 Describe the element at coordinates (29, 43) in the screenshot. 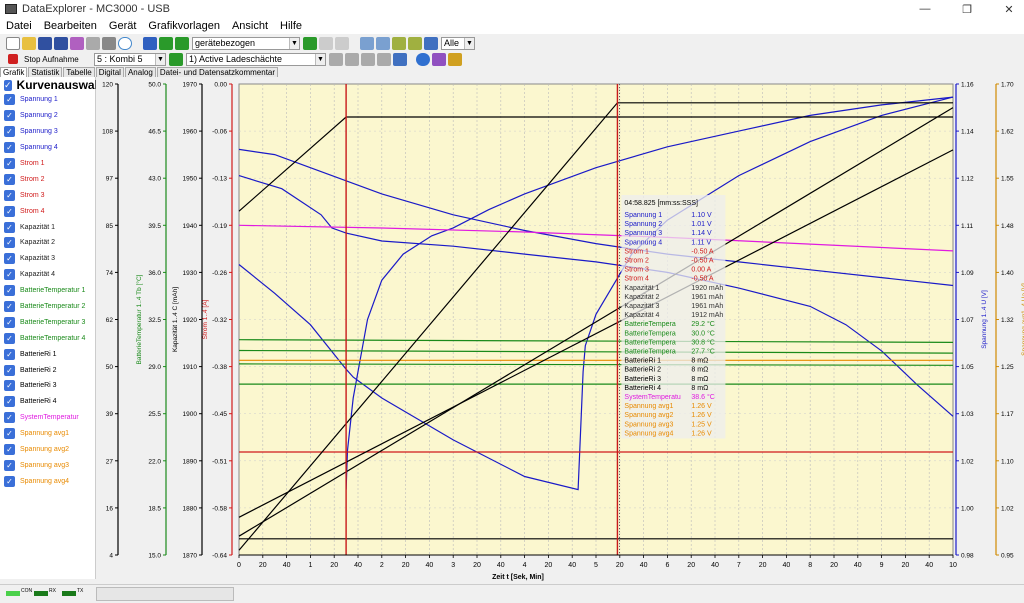

I see `open-folder-icon` at that location.